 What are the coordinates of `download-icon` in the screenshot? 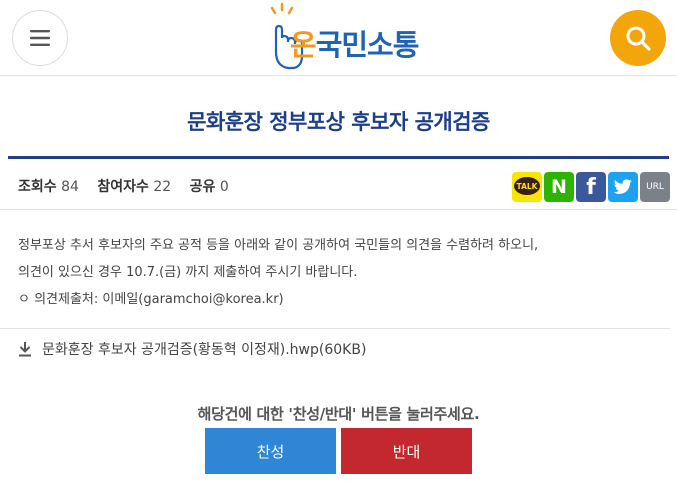 It's located at (25, 349).